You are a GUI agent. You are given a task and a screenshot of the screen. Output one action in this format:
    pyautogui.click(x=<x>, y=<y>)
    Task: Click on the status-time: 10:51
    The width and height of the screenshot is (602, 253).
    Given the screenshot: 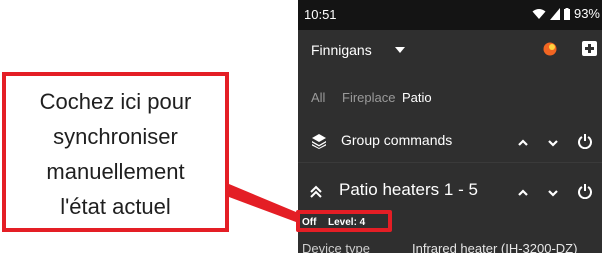 What is the action you would take?
    pyautogui.click(x=320, y=14)
    